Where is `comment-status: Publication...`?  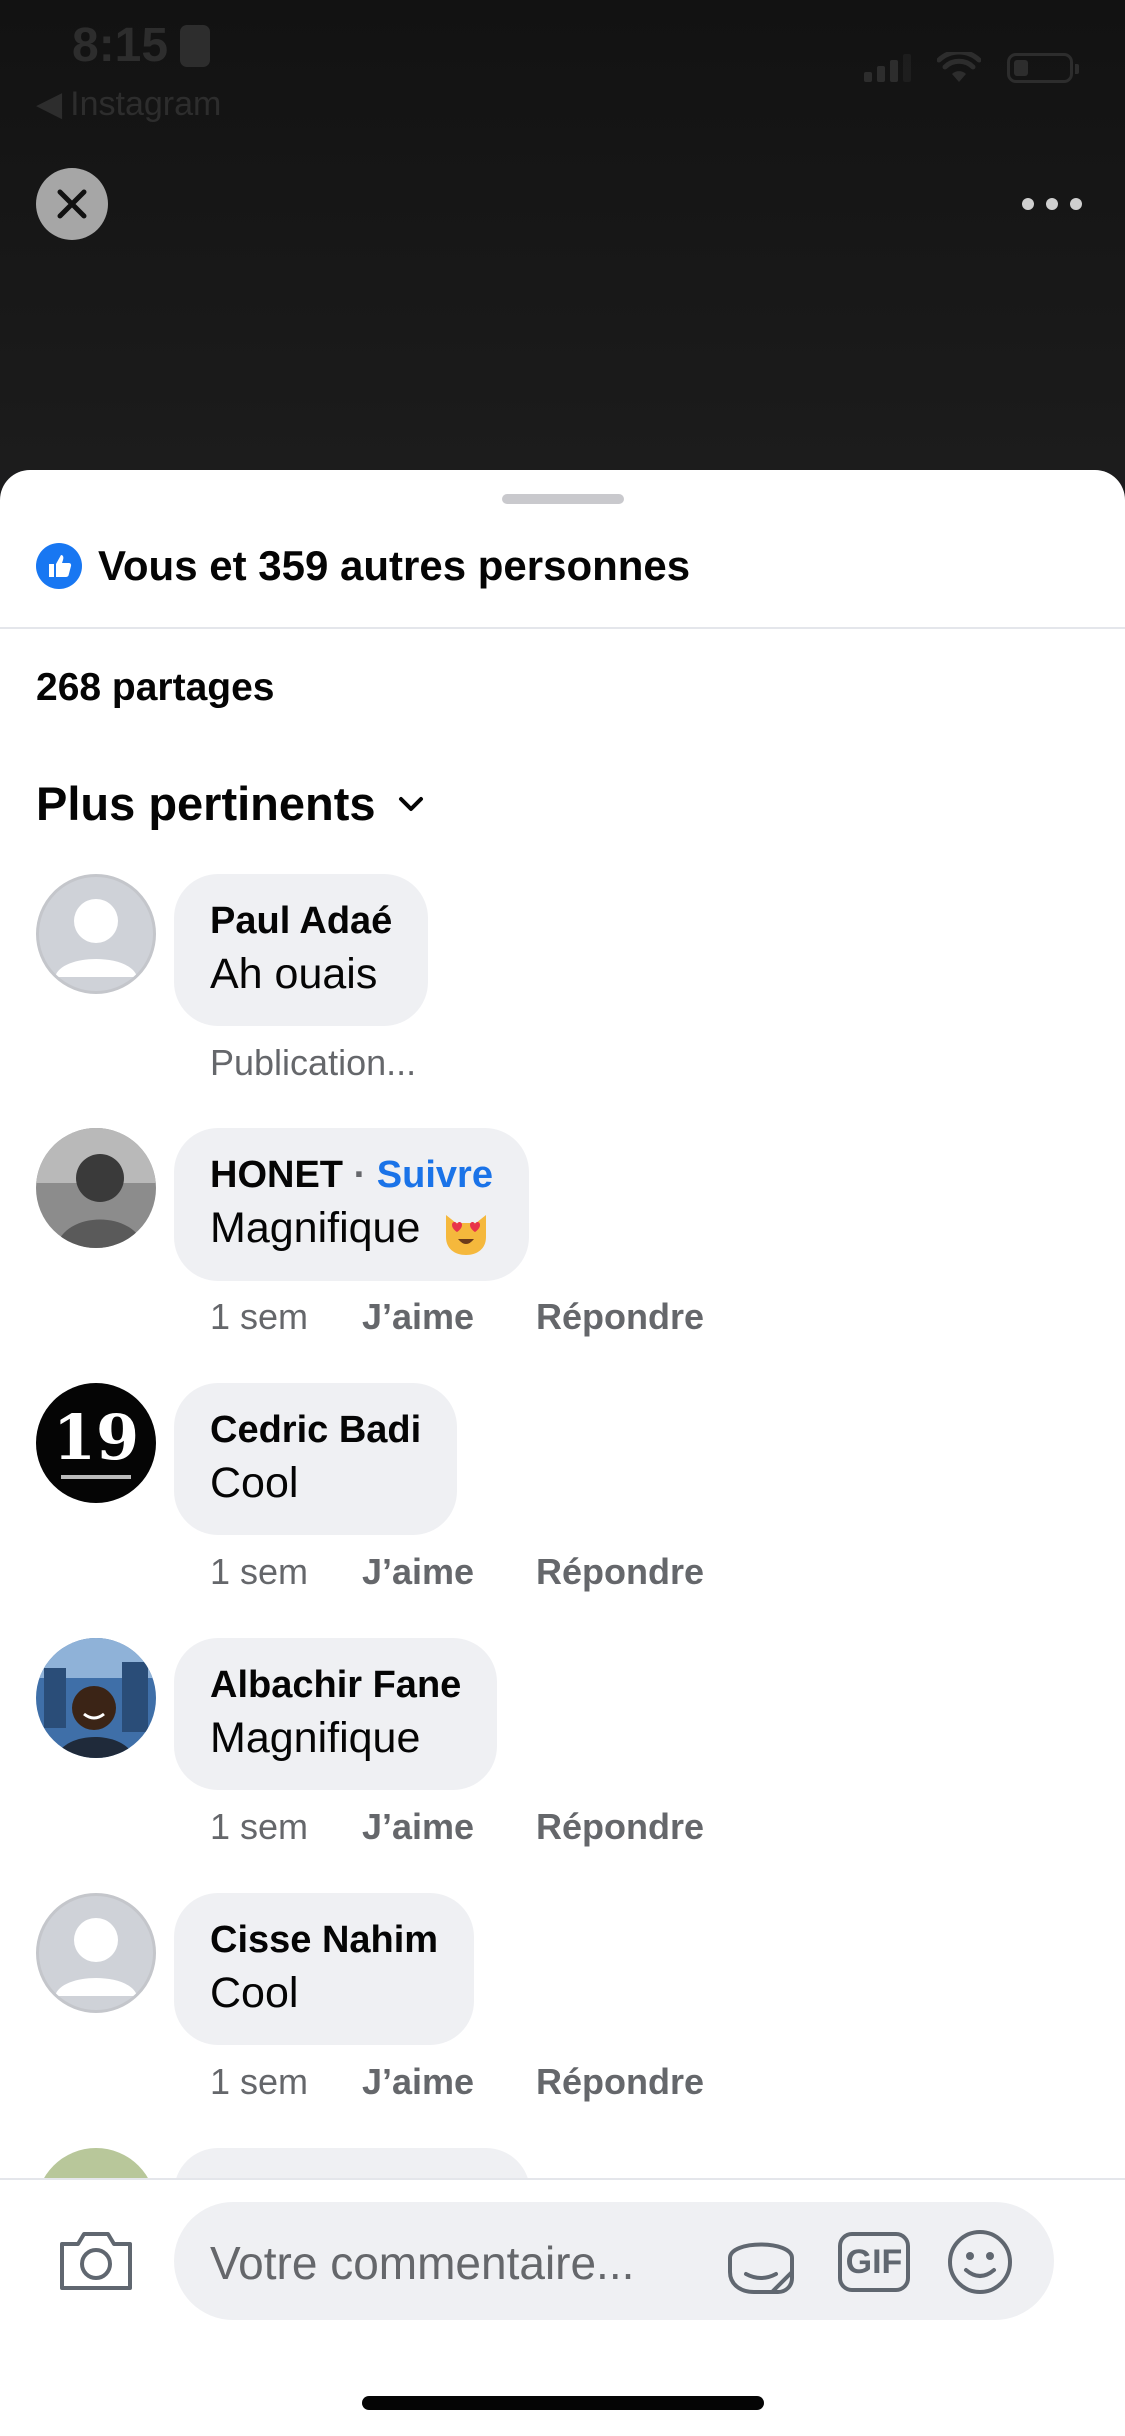 comment-status: Publication... is located at coordinates (313, 1063).